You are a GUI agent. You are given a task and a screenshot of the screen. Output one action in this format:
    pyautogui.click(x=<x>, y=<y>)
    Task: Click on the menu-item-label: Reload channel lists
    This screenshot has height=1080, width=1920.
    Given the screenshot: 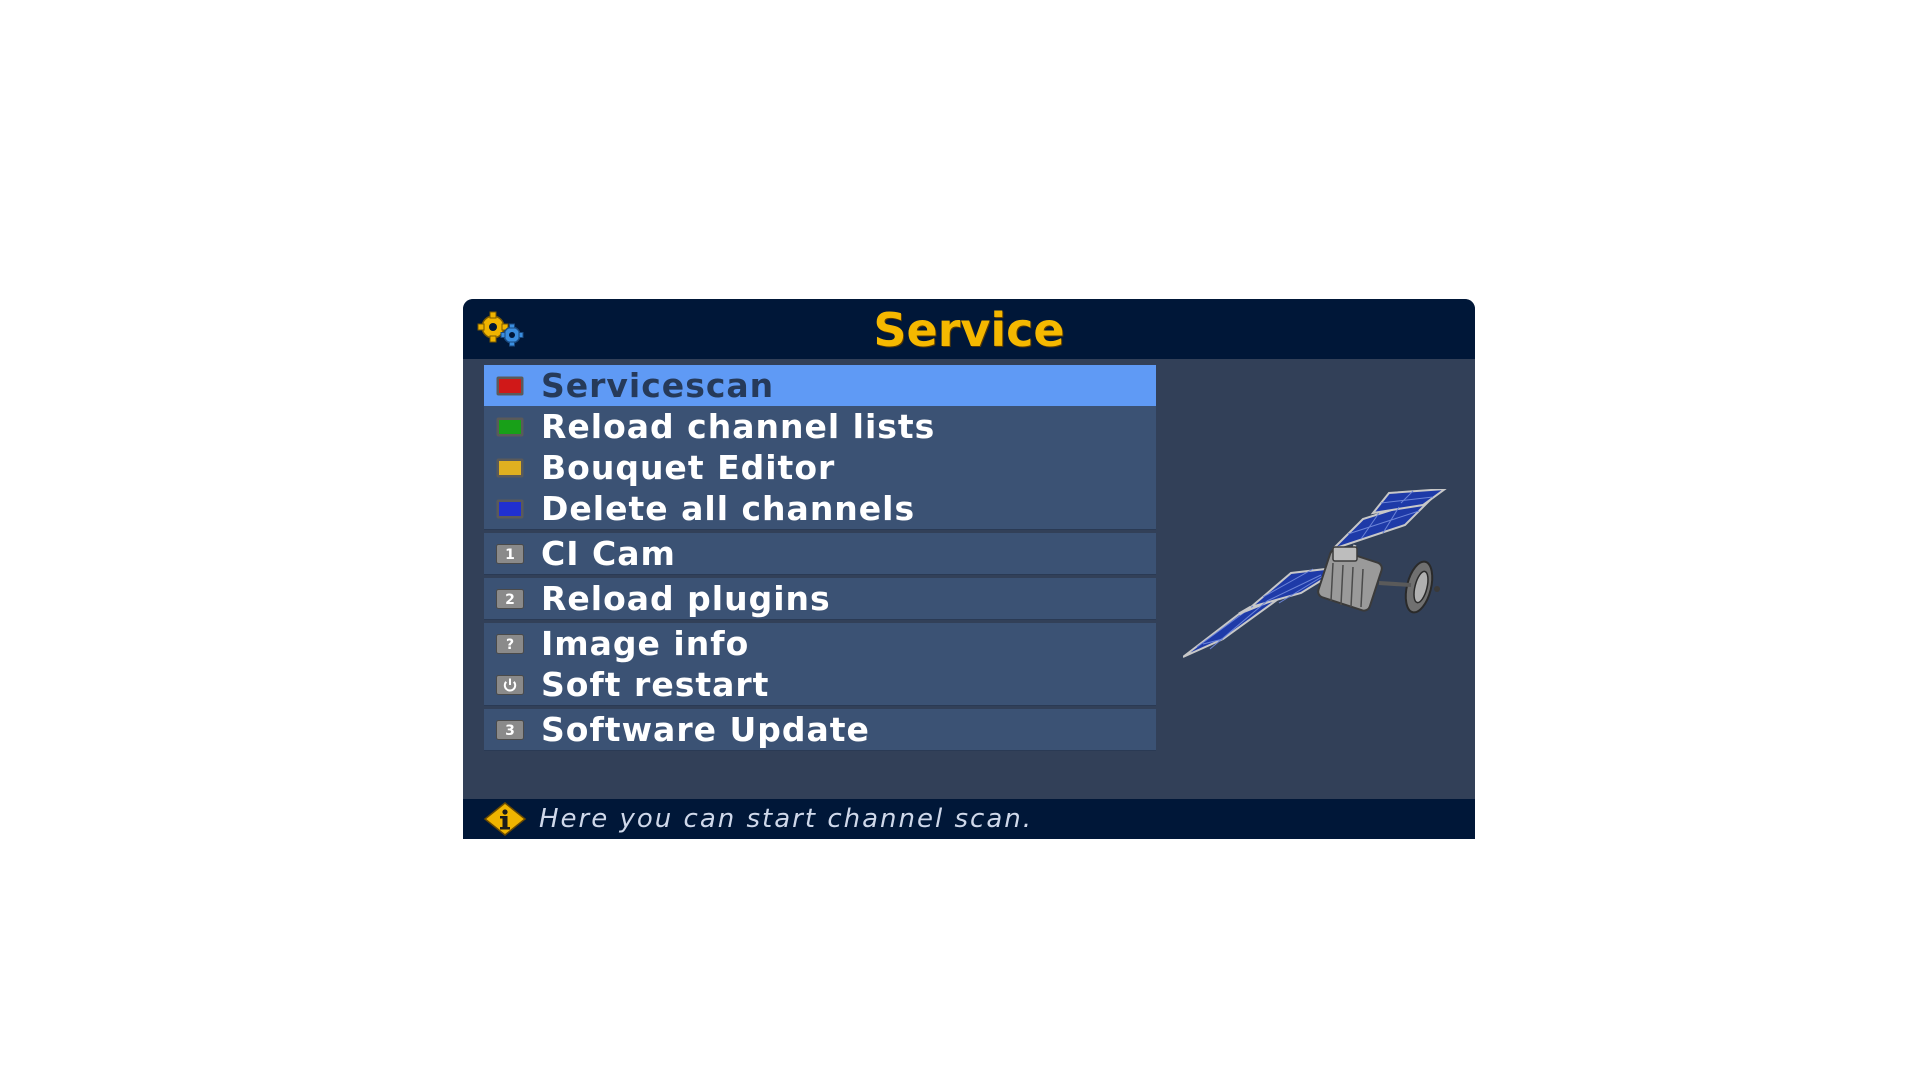 What is the action you would take?
    pyautogui.click(x=738, y=426)
    